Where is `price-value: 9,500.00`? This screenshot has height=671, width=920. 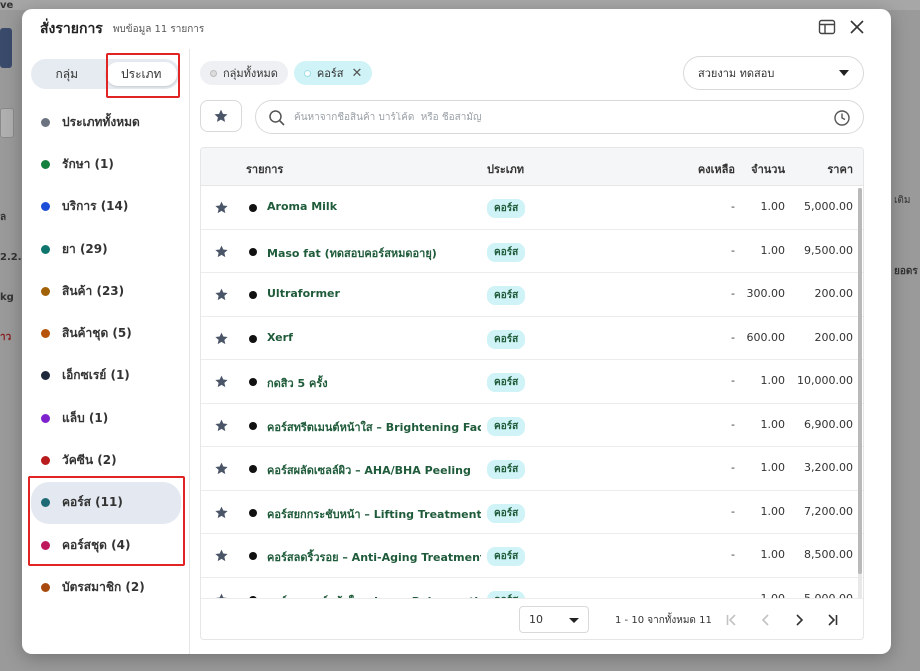 price-value: 9,500.00 is located at coordinates (828, 250).